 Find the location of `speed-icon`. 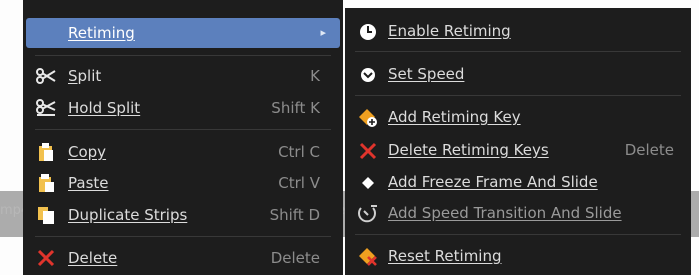

speed-icon is located at coordinates (368, 75).